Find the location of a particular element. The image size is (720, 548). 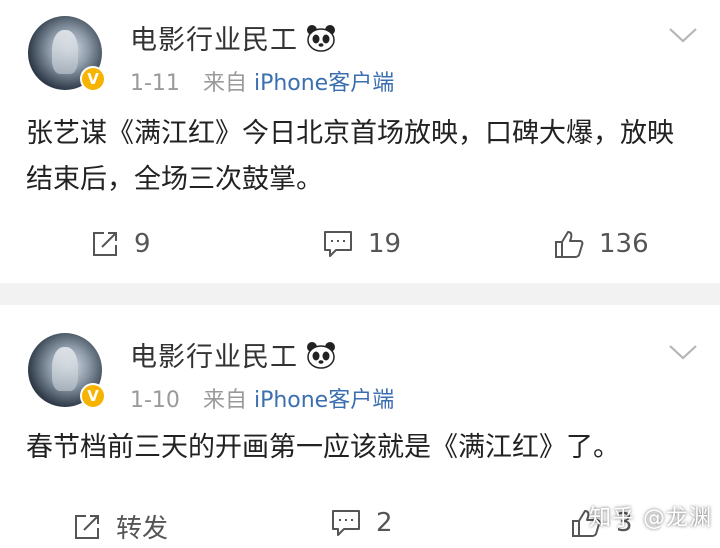

comment-count: 2 is located at coordinates (384, 523).